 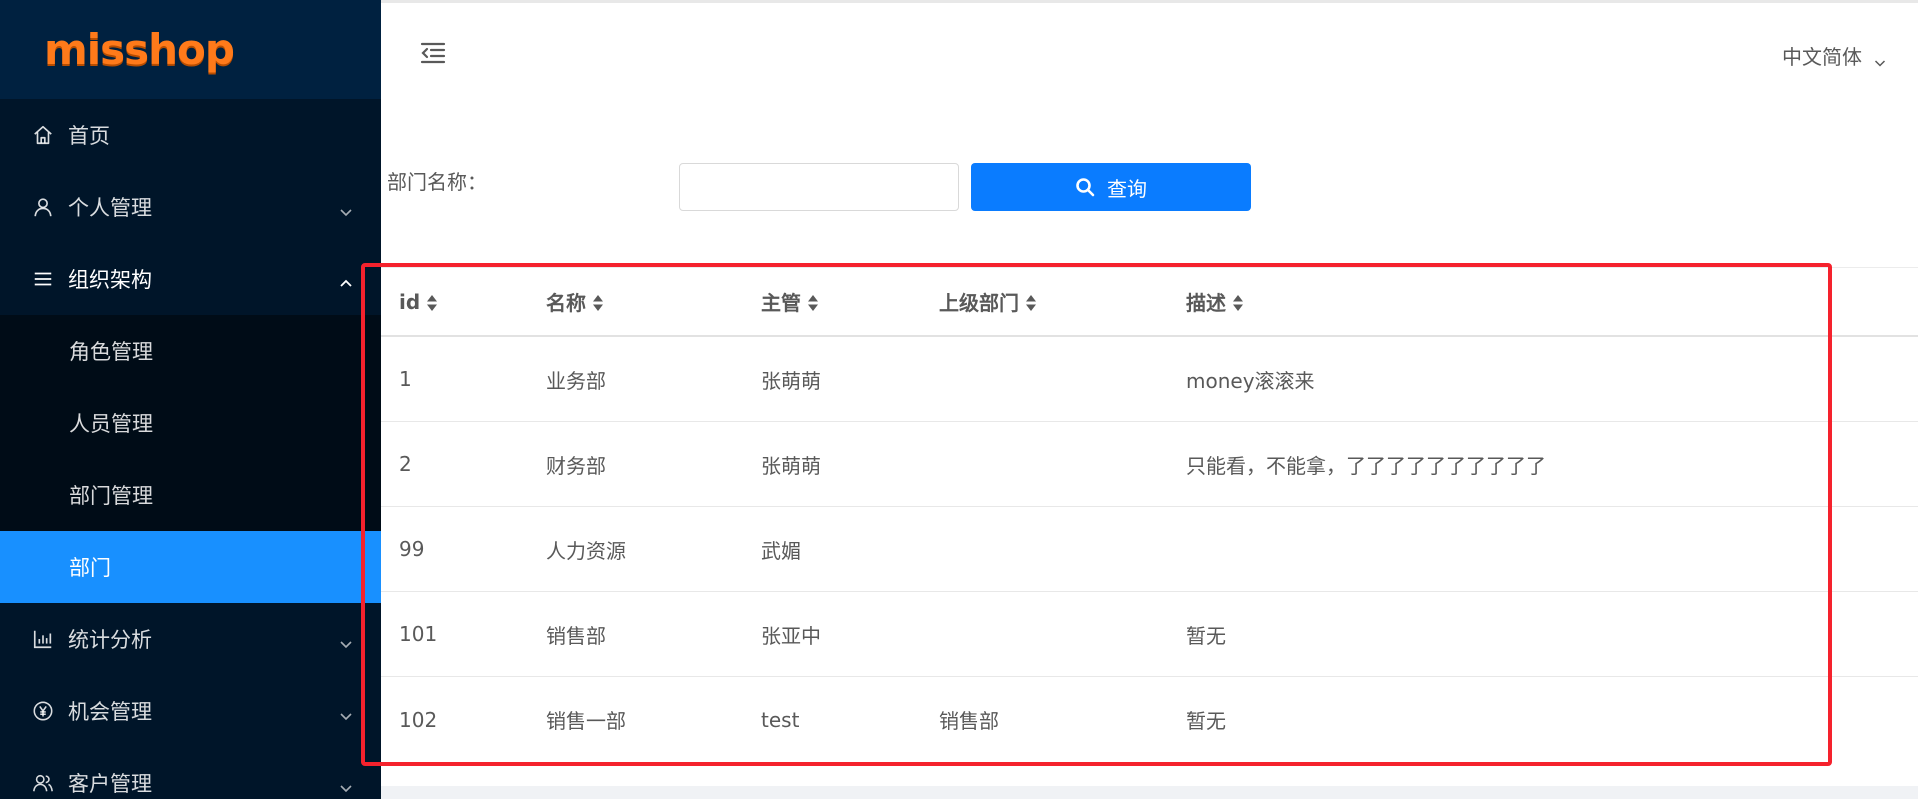 I want to click on table-row: 2 财务部 张萌萌 只能看，不能拿，了了了了了了了了了了, so click(x=1149, y=464).